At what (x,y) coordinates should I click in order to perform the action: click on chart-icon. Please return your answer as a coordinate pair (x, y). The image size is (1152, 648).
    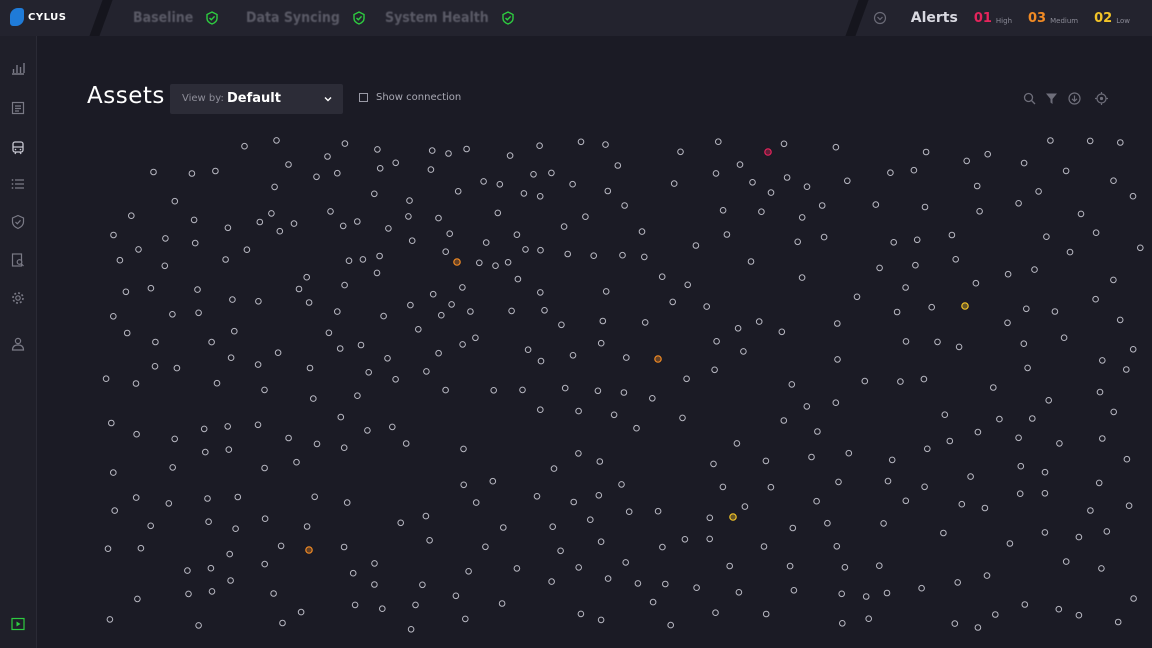
    Looking at the image, I should click on (18, 68).